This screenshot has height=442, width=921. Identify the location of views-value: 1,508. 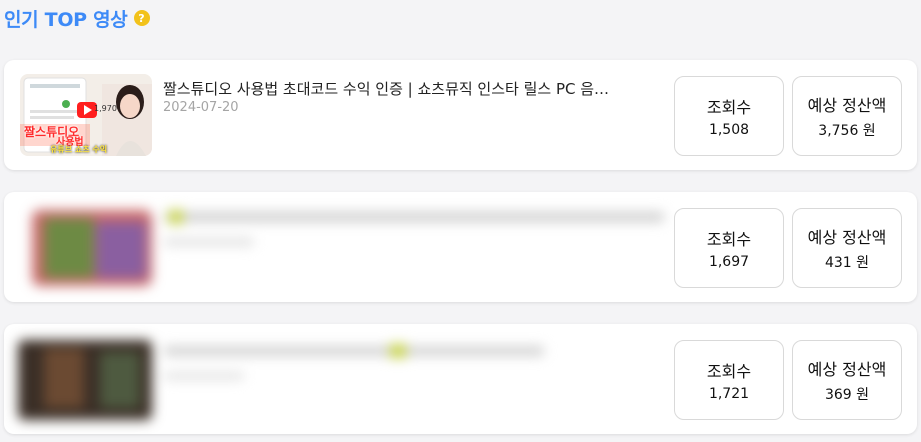
(729, 130).